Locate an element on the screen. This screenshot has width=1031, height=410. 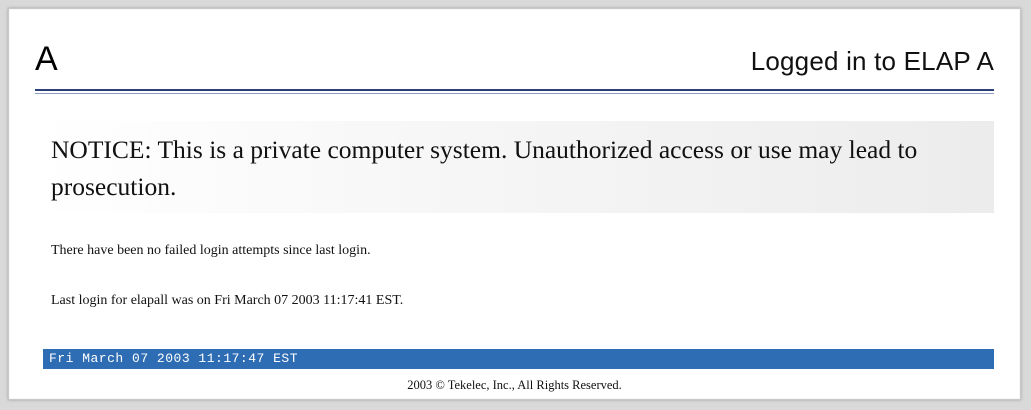
status-bar: Fri March 07 2003 11:17:47 EST is located at coordinates (518, 359).